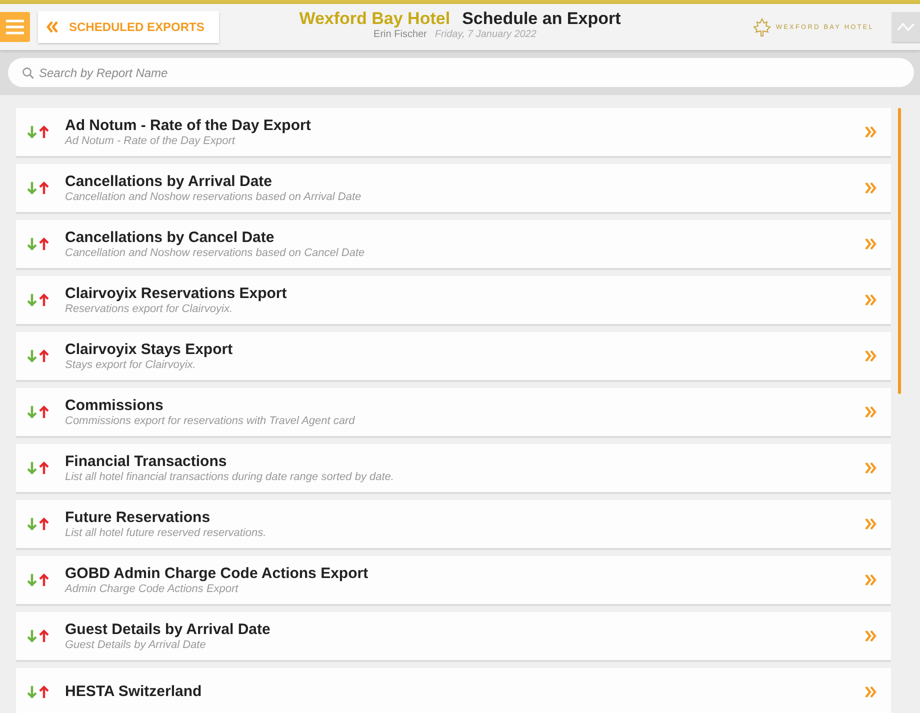 The height and width of the screenshot is (713, 920). I want to click on chart-button, so click(906, 27).